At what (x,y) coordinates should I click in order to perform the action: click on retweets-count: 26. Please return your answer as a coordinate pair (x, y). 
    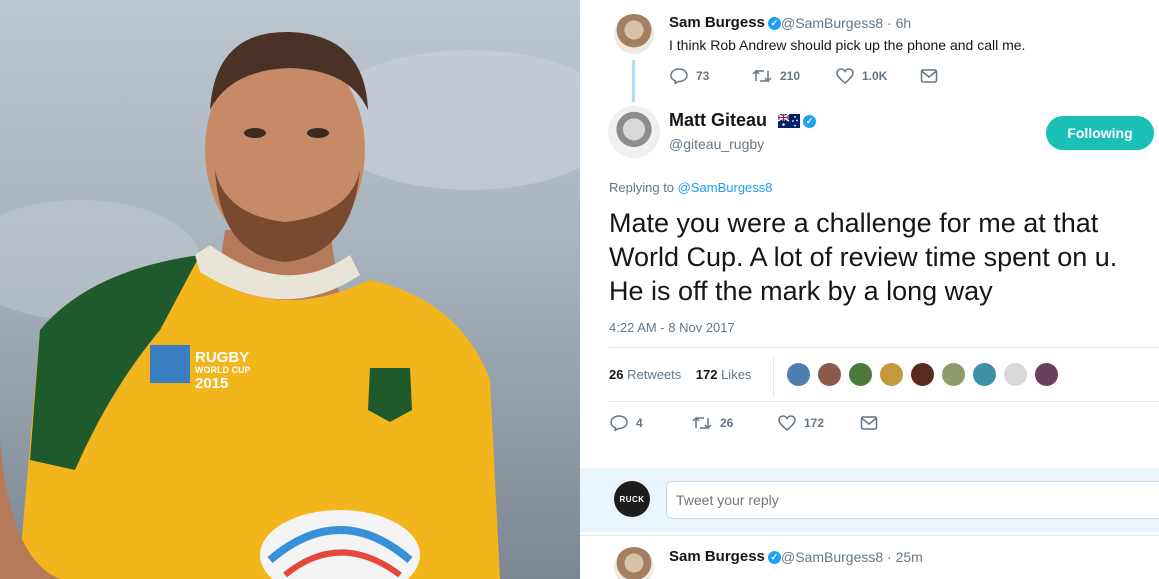
    Looking at the image, I should click on (616, 374).